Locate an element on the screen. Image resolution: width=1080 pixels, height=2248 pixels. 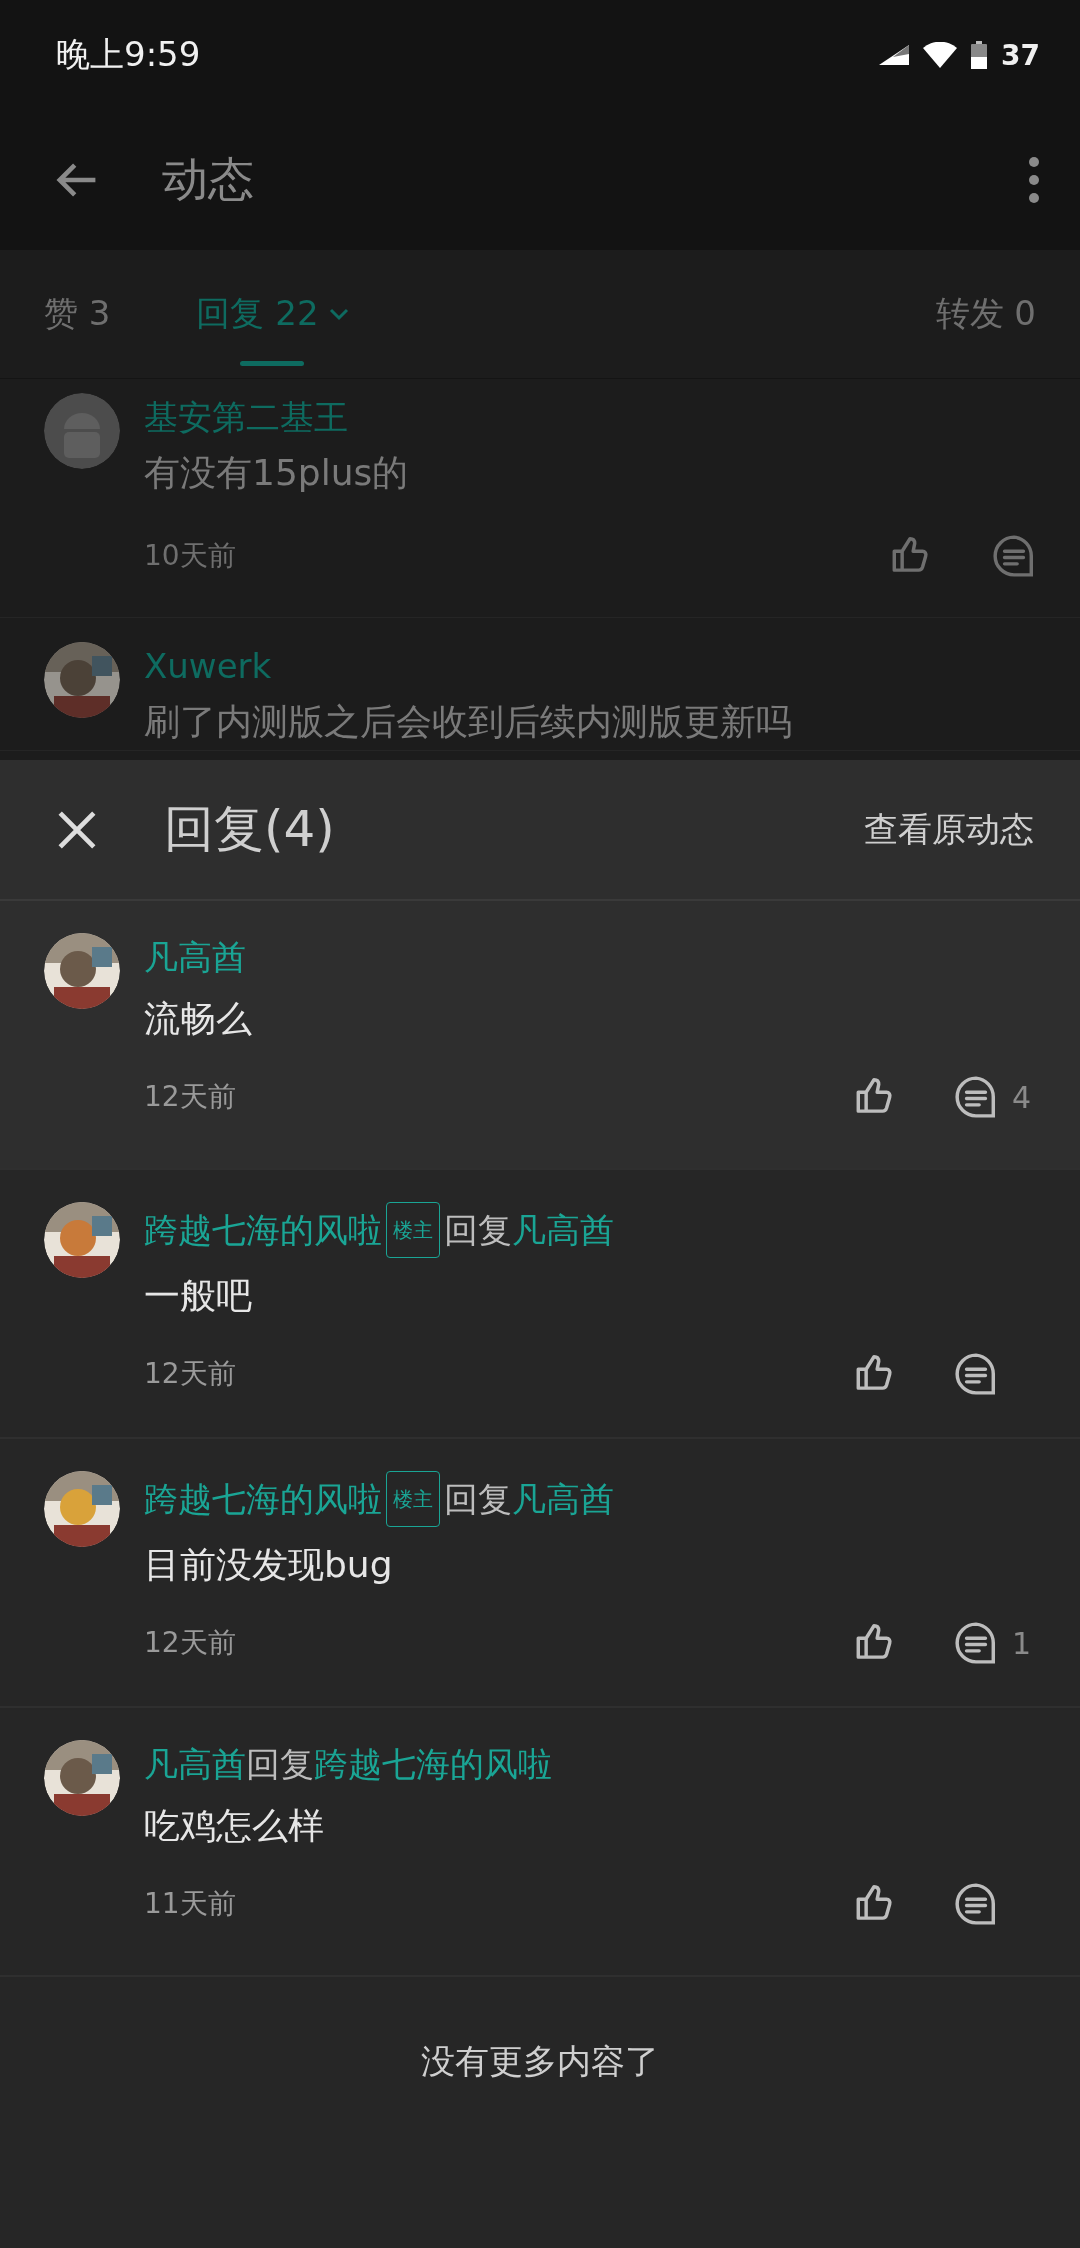
avatar-icon is located at coordinates (82, 431).